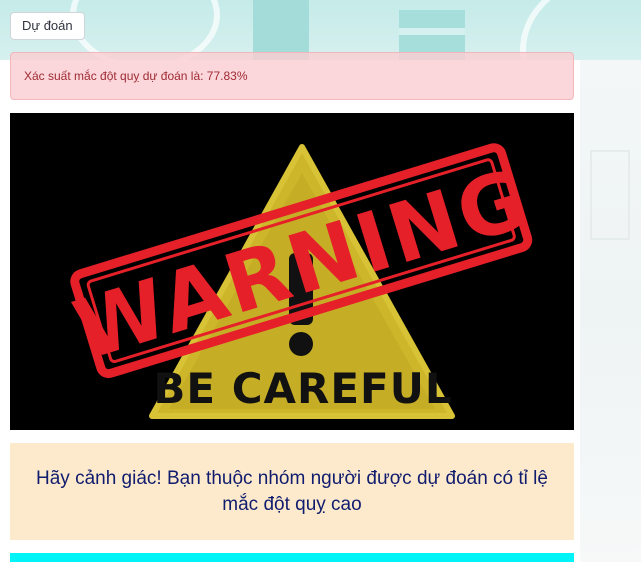 The image size is (641, 562). What do you see at coordinates (302, 388) in the screenshot?
I see `be-careful-text: BE CAREFUL` at bounding box center [302, 388].